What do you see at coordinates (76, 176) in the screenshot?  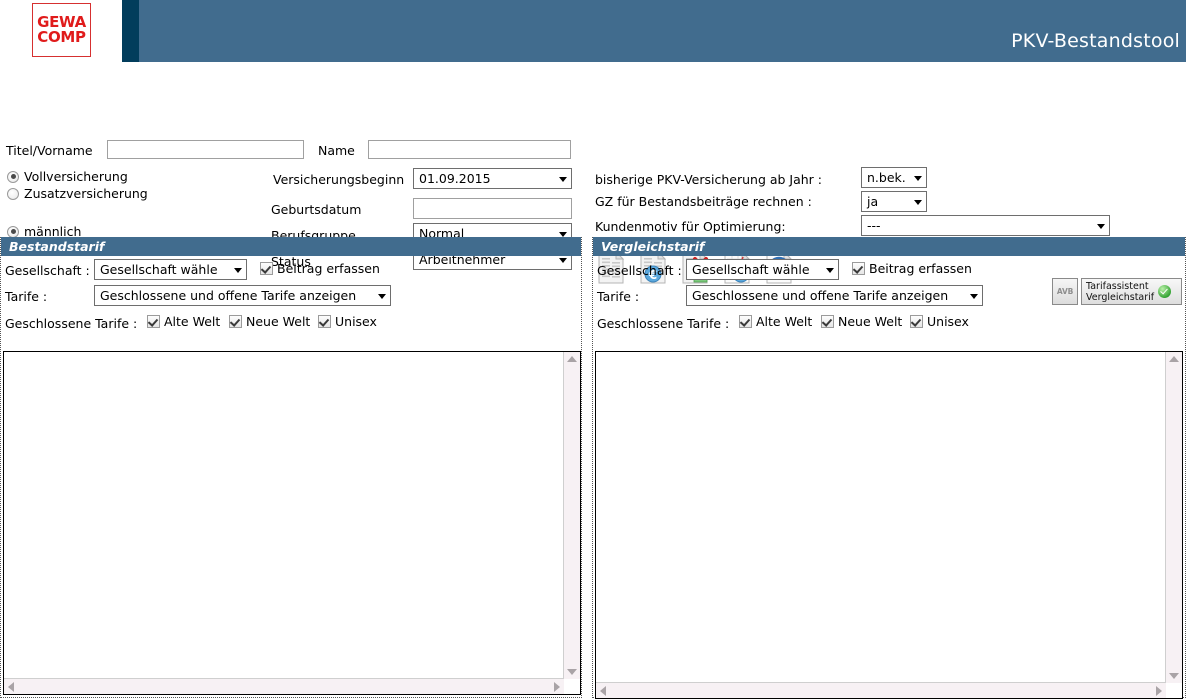 I see `radio-vollversicherung-label: Vollversicherung` at bounding box center [76, 176].